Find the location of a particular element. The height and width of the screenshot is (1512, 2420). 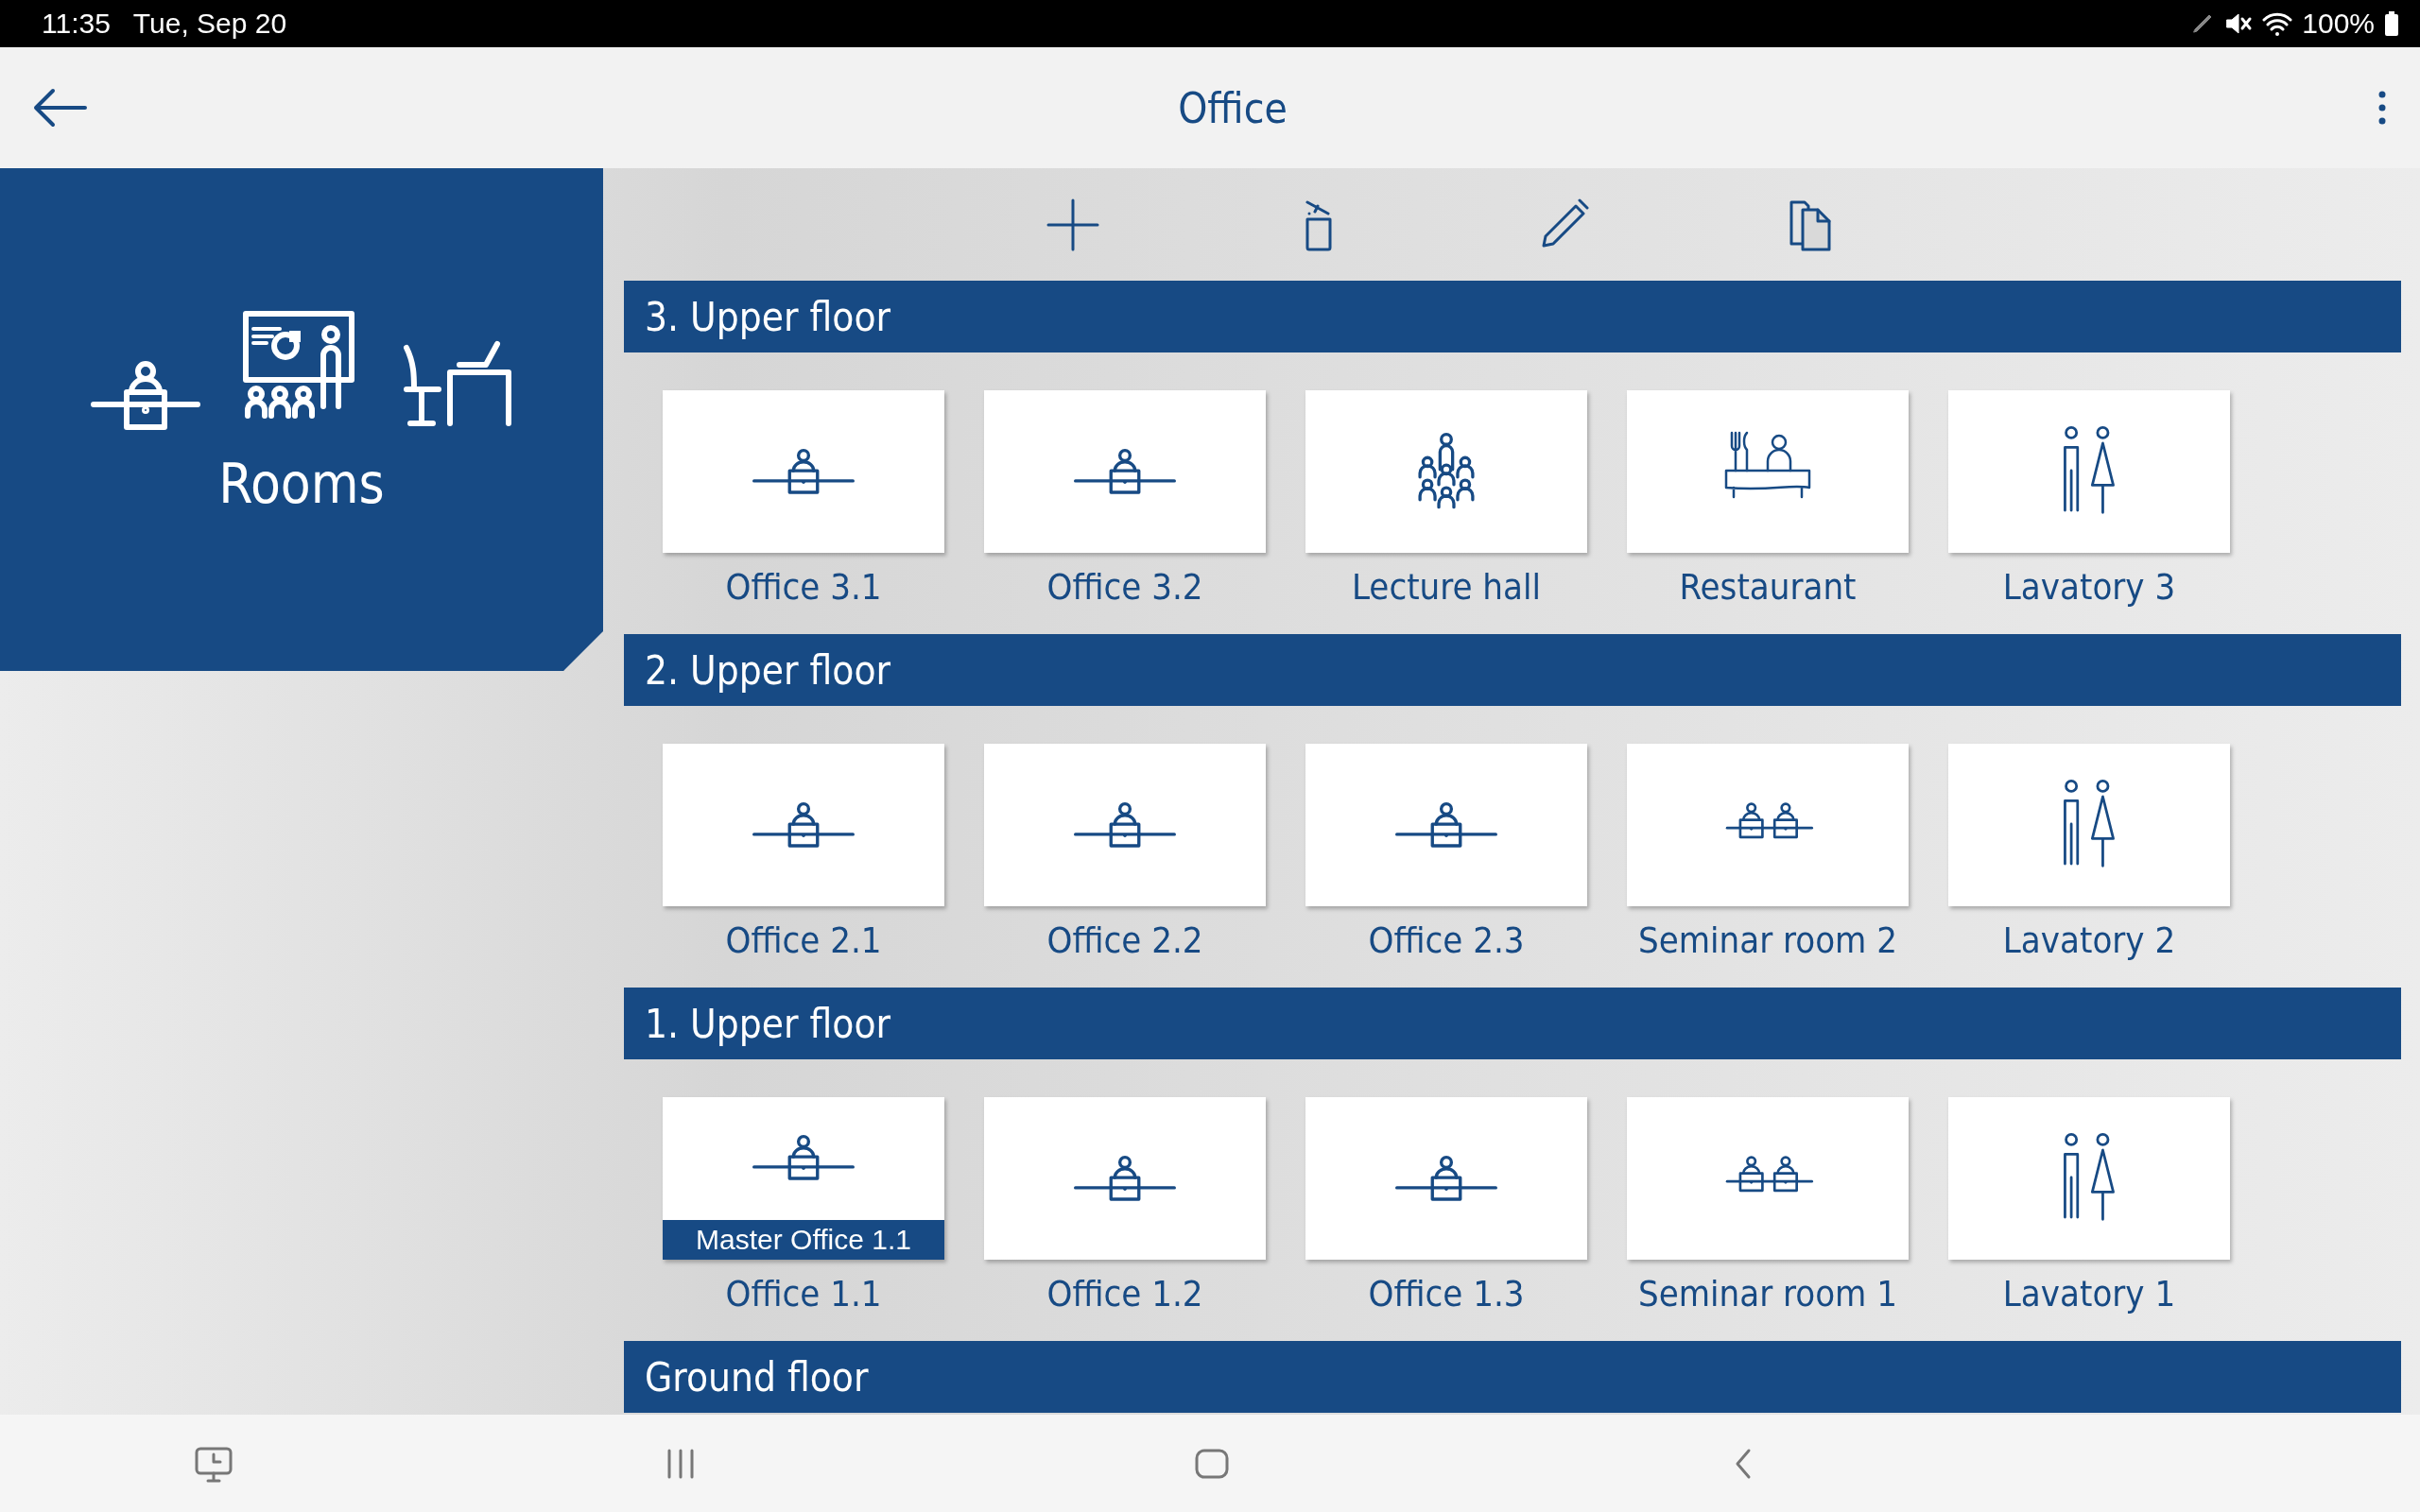

battery-icon is located at coordinates (2391, 23).